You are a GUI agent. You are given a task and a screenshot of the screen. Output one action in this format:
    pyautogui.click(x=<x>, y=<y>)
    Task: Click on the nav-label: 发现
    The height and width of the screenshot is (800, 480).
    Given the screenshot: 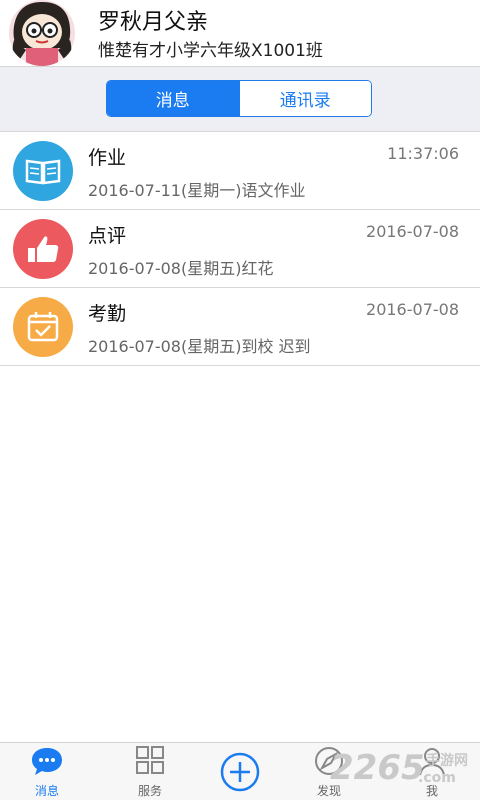 What is the action you would take?
    pyautogui.click(x=328, y=791)
    